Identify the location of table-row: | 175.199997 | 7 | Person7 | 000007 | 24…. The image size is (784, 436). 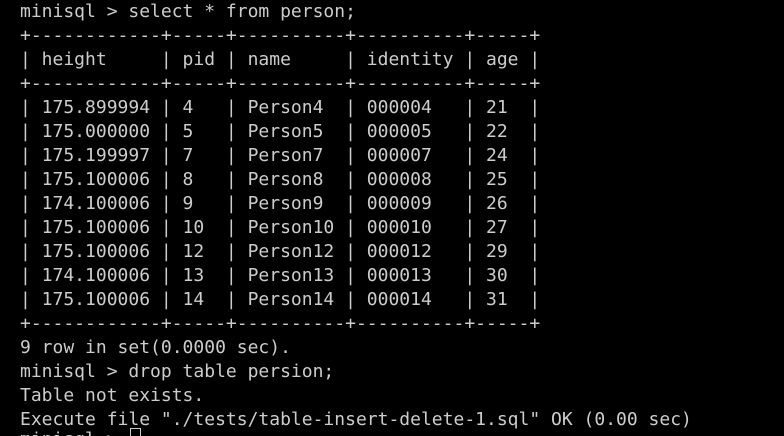
(280, 155).